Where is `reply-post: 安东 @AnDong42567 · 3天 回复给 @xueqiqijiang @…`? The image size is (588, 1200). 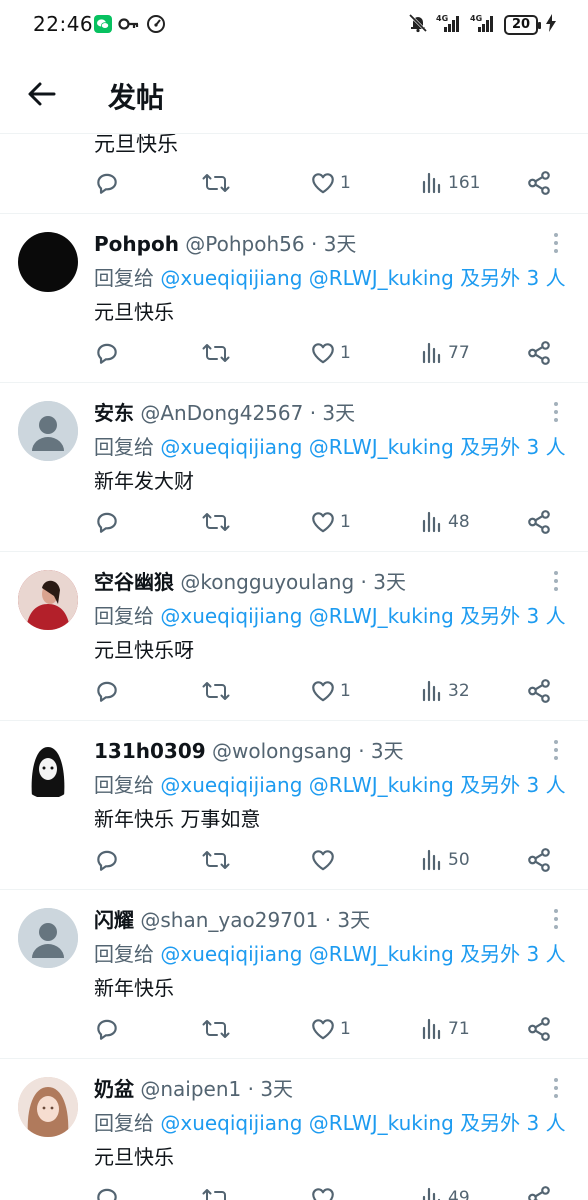
reply-post: 安东 @AnDong42567 · 3天 回复给 @xueqiqijiang @… is located at coordinates (294, 467).